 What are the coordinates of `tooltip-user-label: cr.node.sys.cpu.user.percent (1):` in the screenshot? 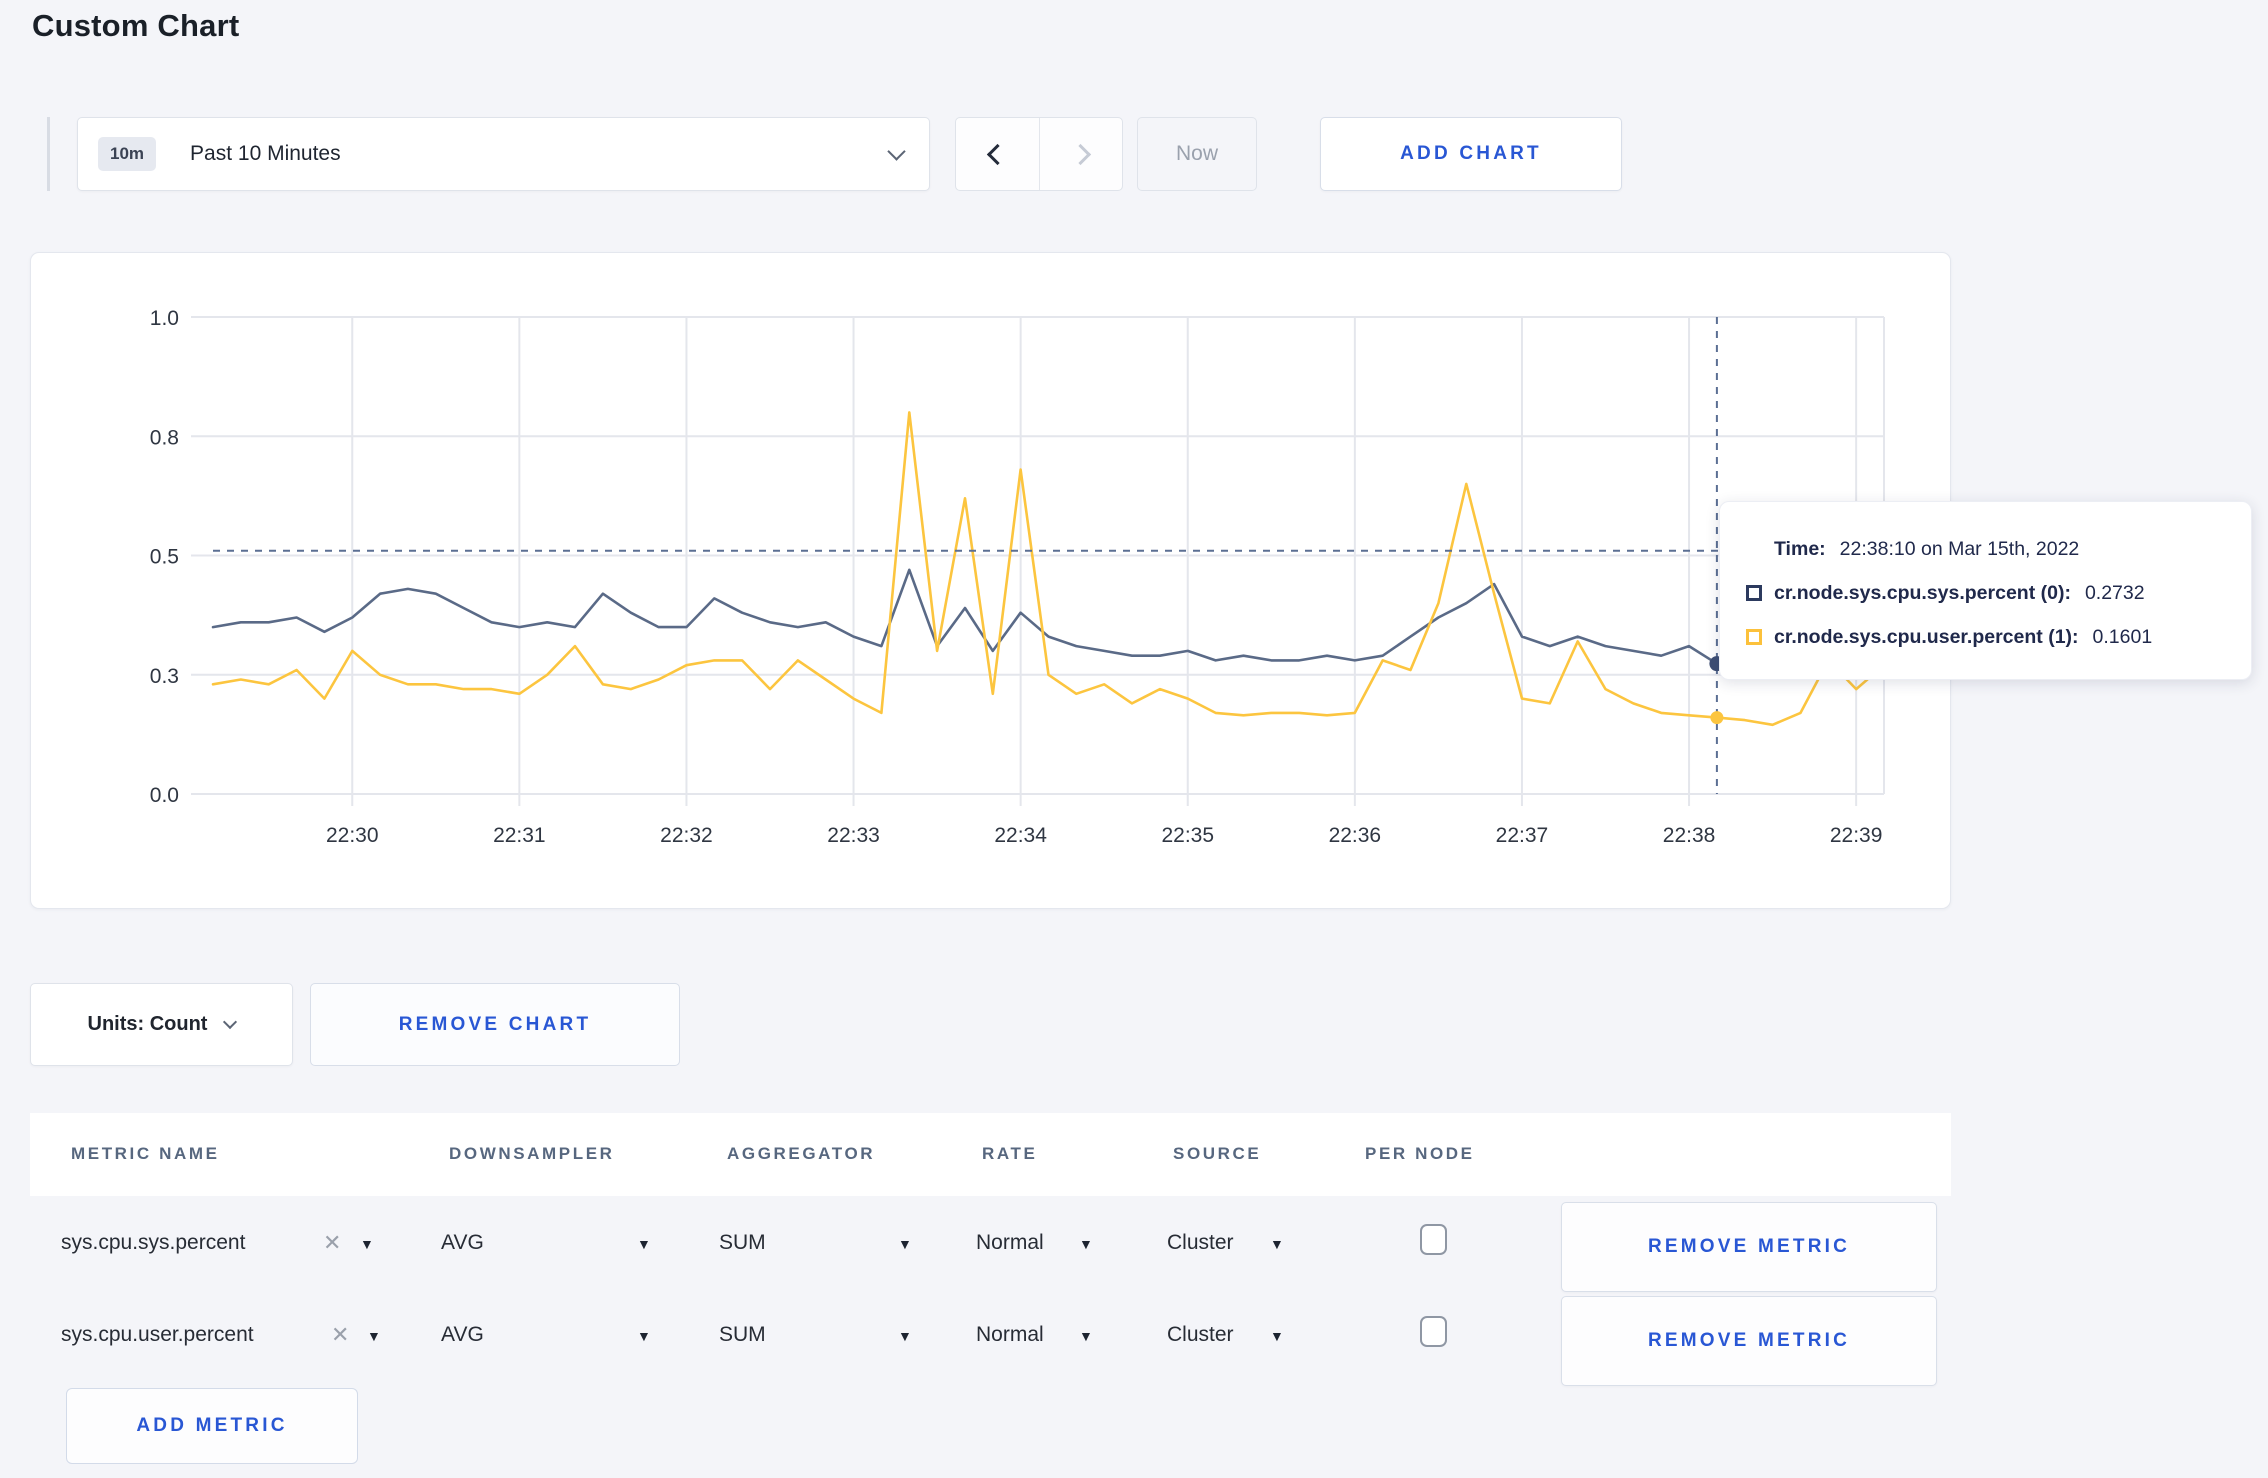 It's located at (1926, 636).